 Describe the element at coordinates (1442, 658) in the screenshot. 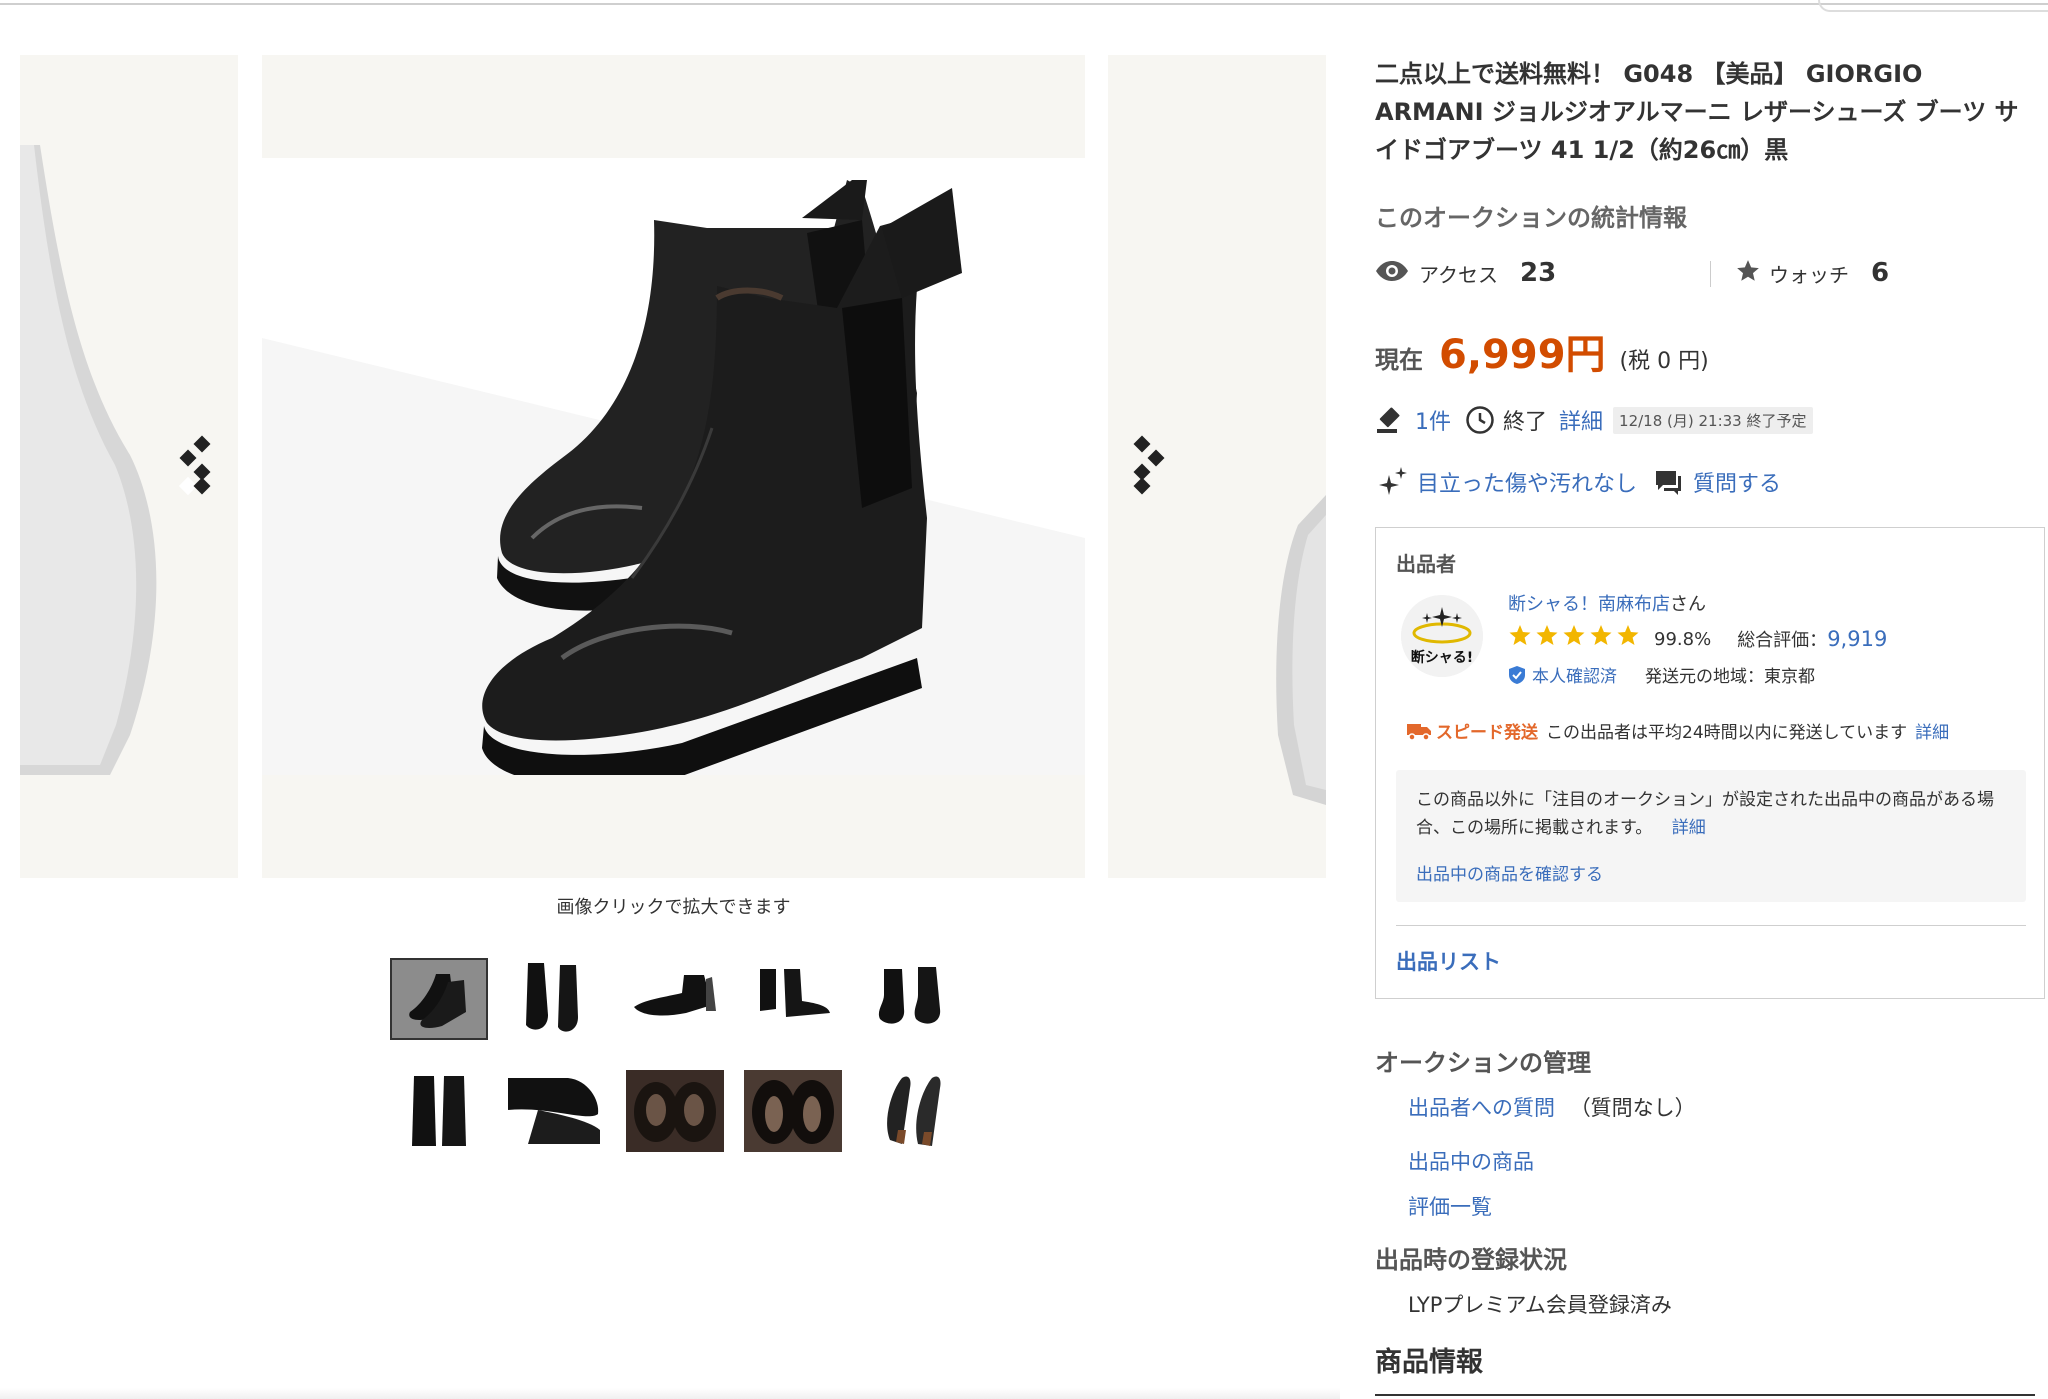

I see `seller-avatar-text: 断シャる!` at that location.